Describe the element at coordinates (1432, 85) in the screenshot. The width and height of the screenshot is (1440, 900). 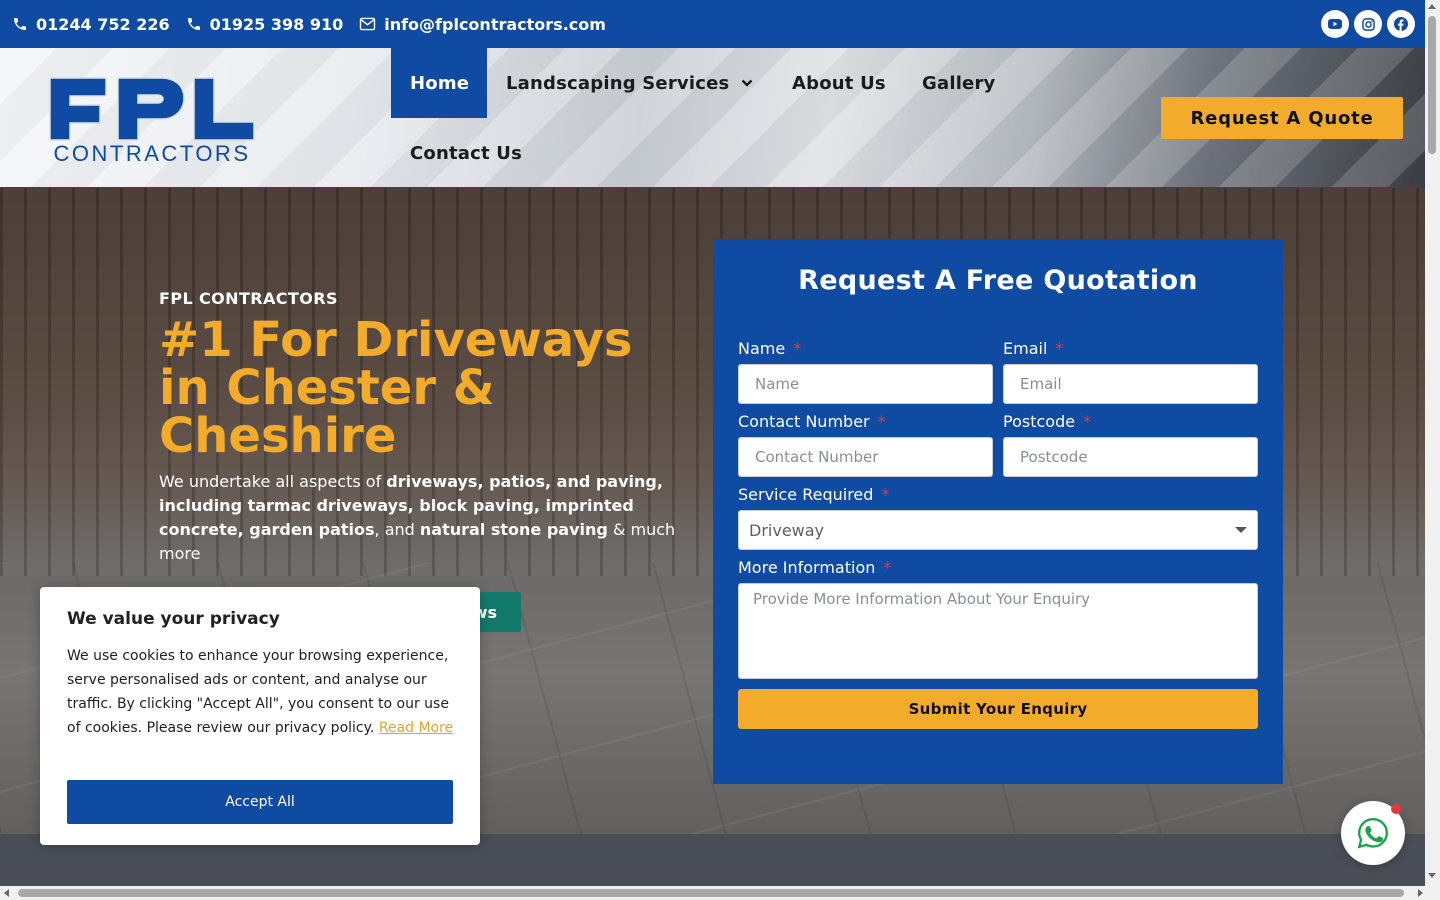
I see `vertical-scroll-thumb` at that location.